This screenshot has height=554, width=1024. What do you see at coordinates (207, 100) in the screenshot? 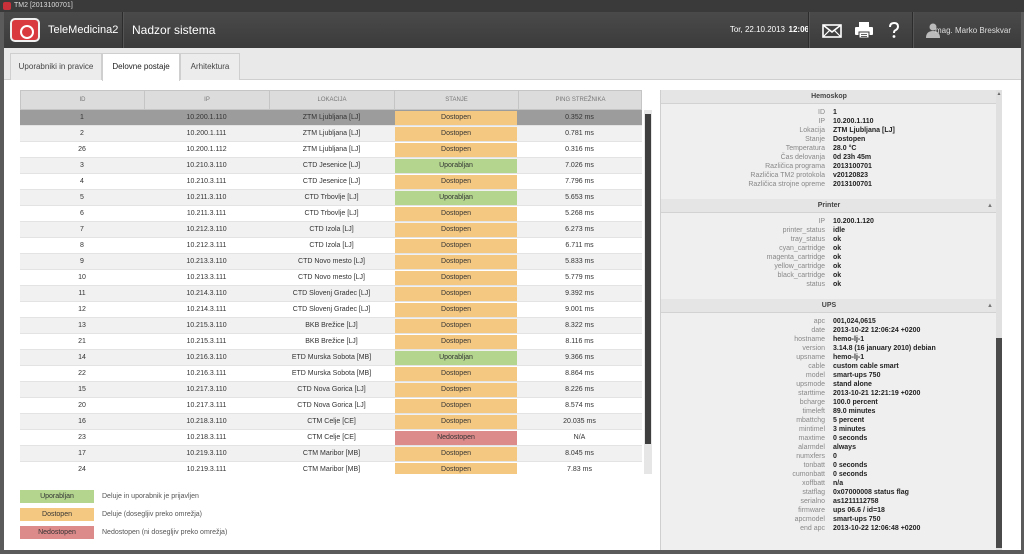
I see `header-ip: IP` at bounding box center [207, 100].